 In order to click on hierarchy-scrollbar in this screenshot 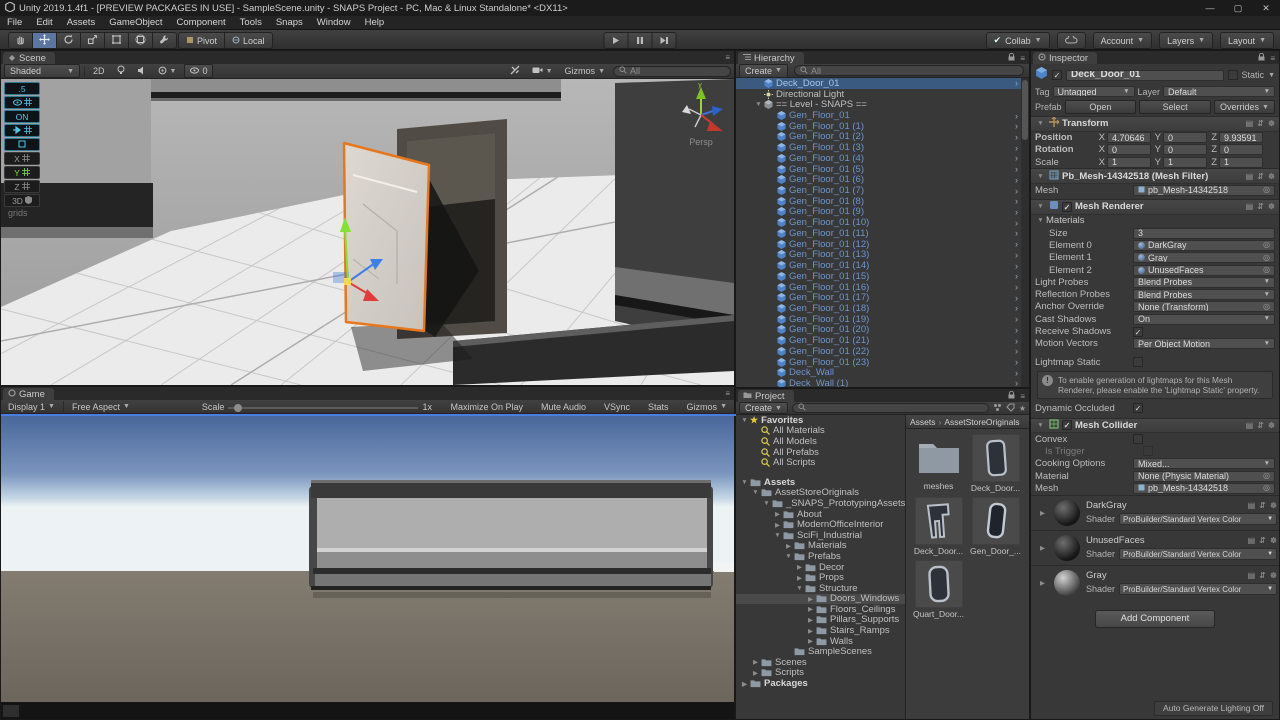, I will do `click(1025, 232)`.